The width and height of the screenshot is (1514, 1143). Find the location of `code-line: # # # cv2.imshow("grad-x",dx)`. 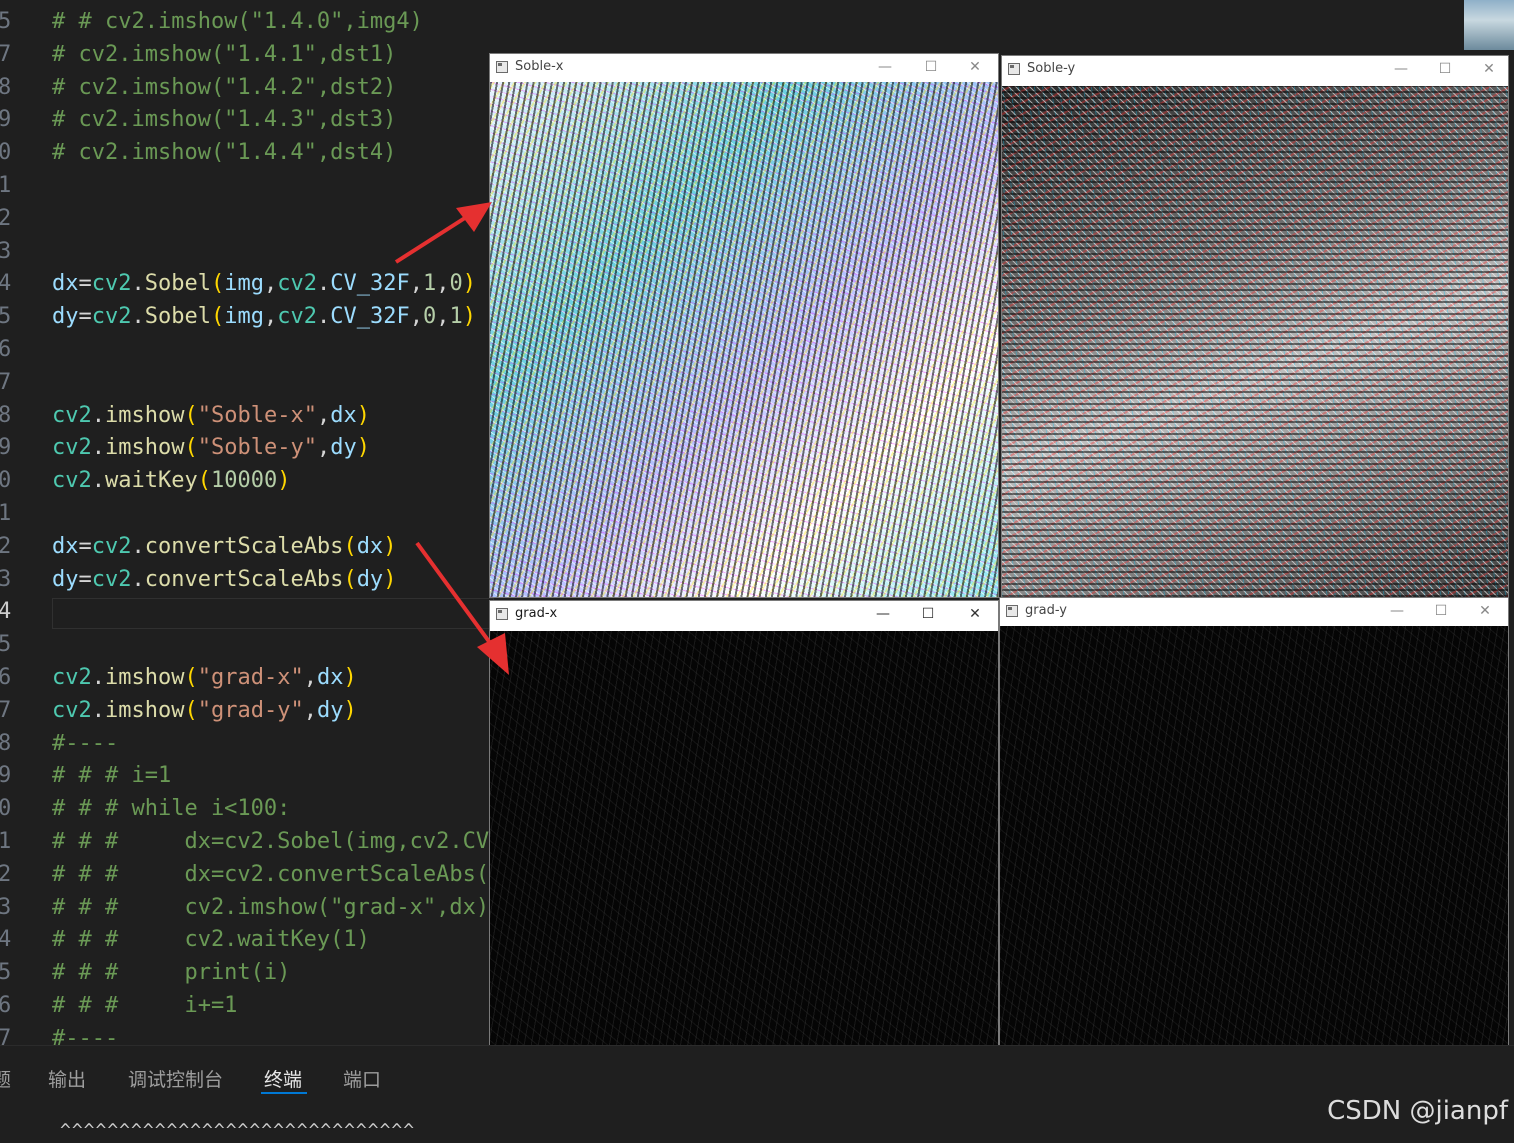

code-line: # # # cv2.imshow("grad-x",dx) is located at coordinates (270, 907).